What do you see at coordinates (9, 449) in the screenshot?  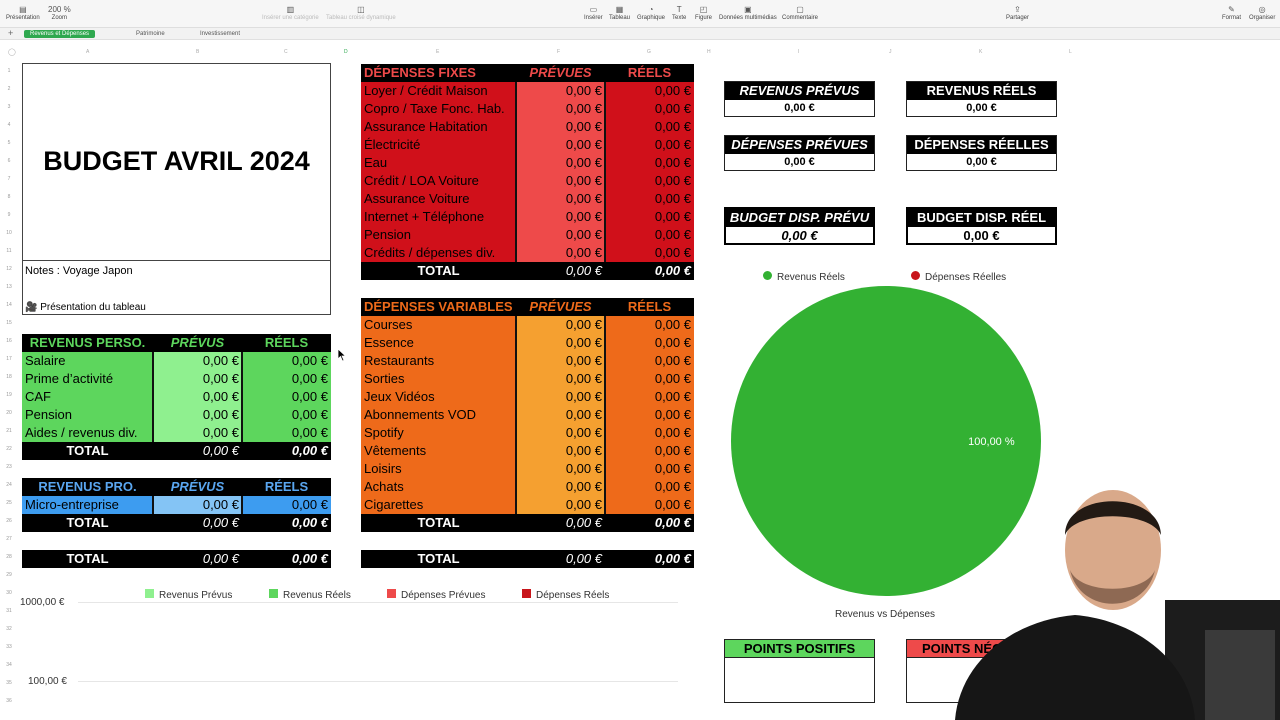 I see `row-number: 22` at bounding box center [9, 449].